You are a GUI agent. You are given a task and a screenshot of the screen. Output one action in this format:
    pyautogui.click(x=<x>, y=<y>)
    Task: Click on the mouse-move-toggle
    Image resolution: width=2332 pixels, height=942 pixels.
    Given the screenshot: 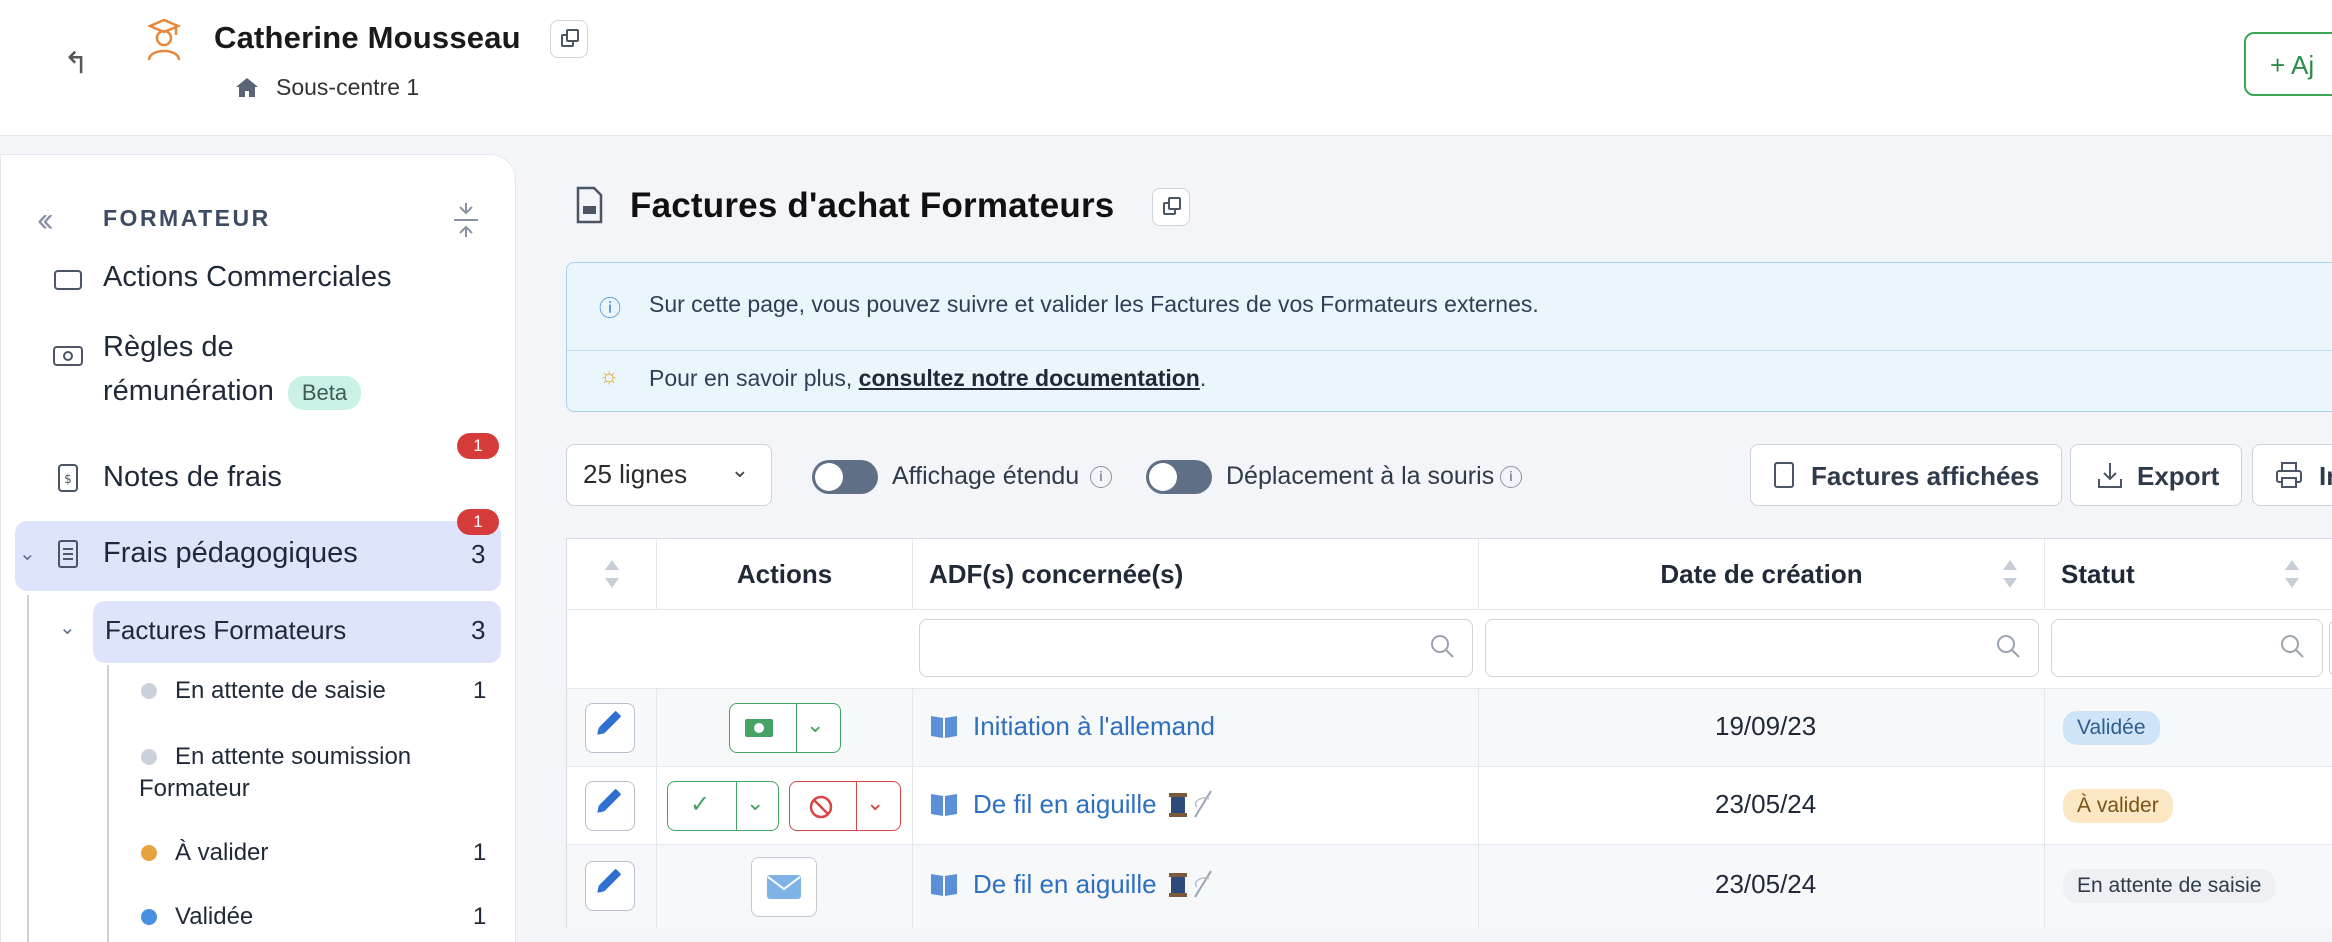 What is the action you would take?
    pyautogui.click(x=1179, y=477)
    